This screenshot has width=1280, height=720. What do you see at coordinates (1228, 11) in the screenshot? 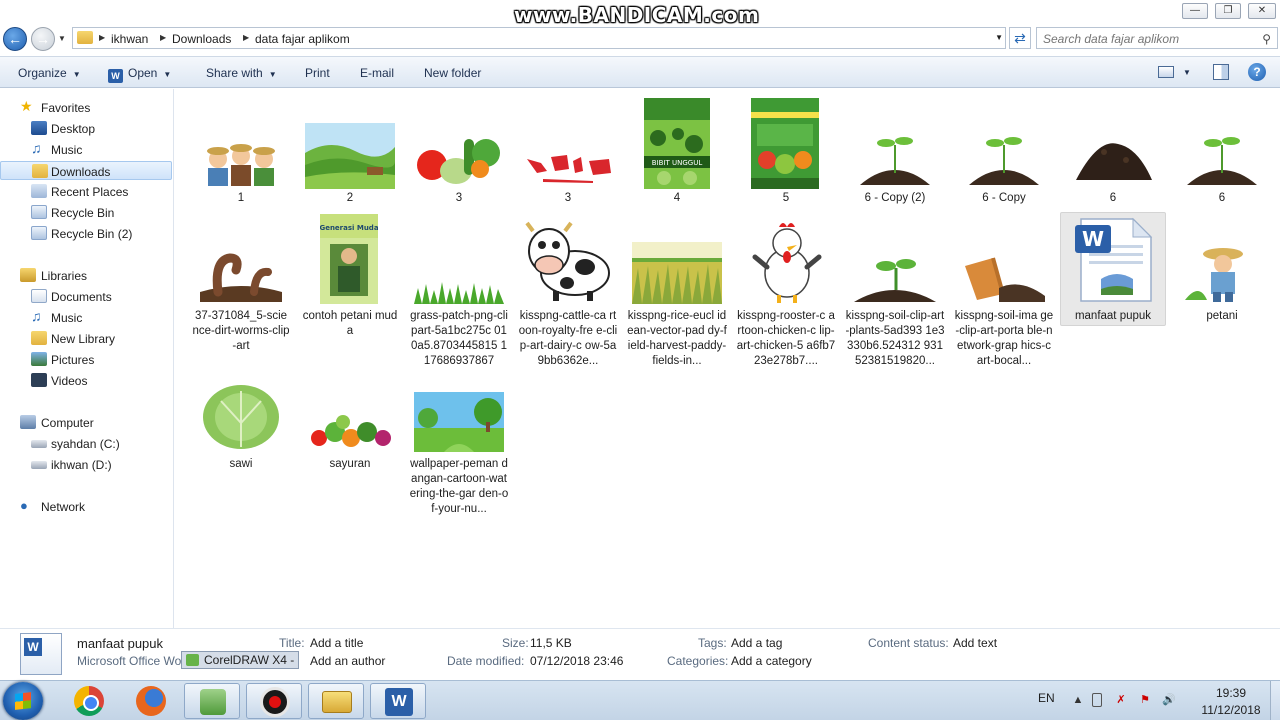
I see `maximize-button: ❐` at bounding box center [1228, 11].